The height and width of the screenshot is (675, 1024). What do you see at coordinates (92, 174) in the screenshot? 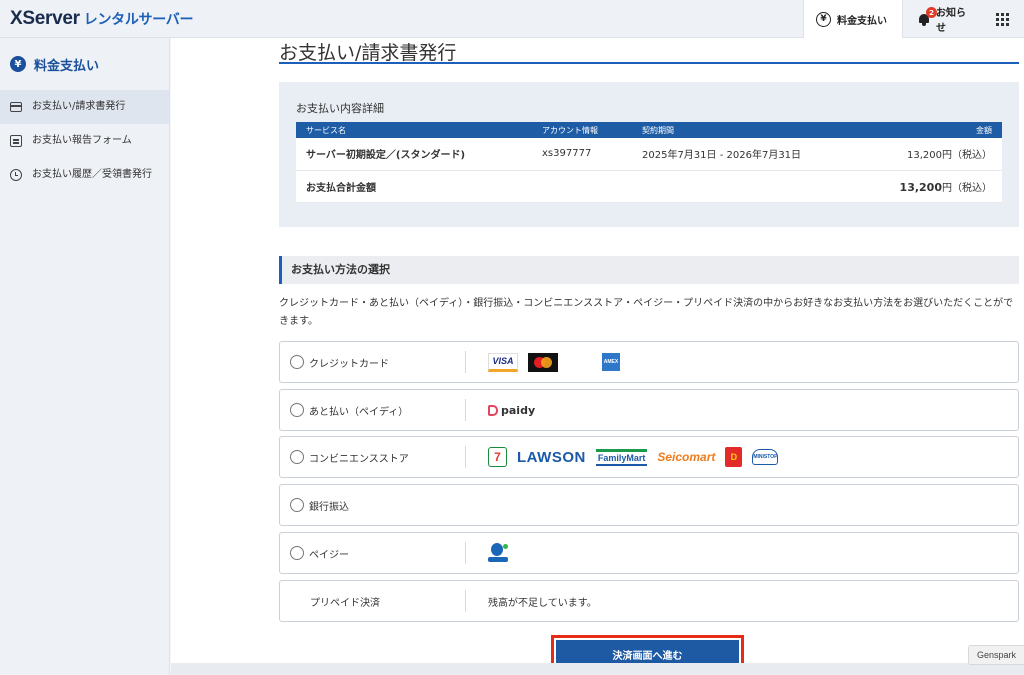
I see `sidebar-item-label: お支払い履歴／受領書発行` at bounding box center [92, 174].